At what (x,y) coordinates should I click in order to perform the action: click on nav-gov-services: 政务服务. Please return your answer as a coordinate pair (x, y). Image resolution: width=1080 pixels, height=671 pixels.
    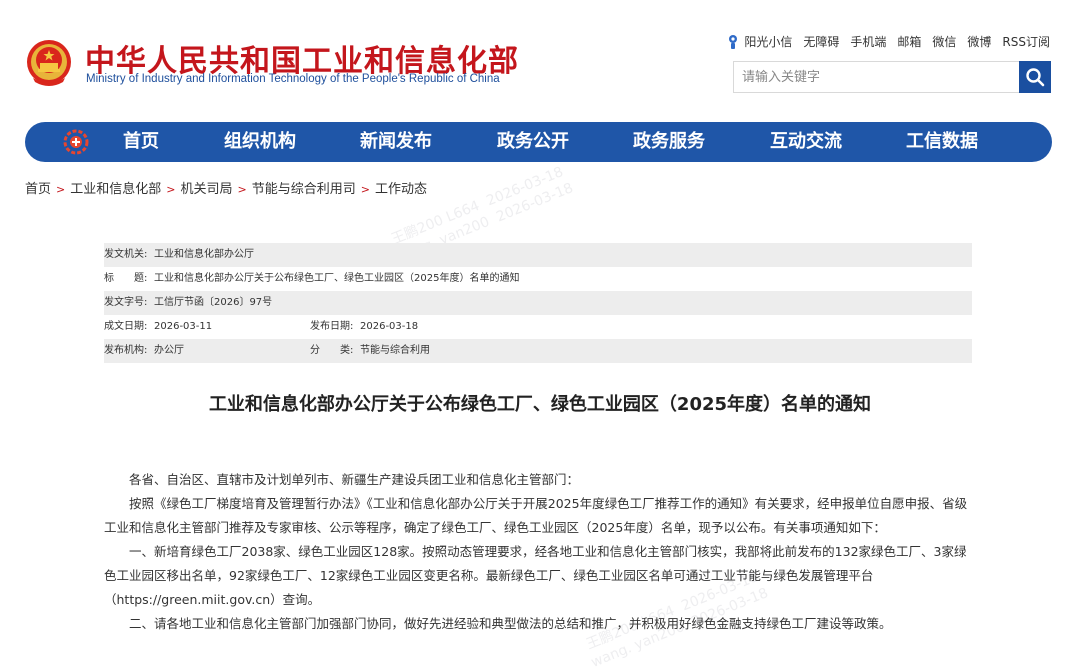
    Looking at the image, I should click on (669, 142).